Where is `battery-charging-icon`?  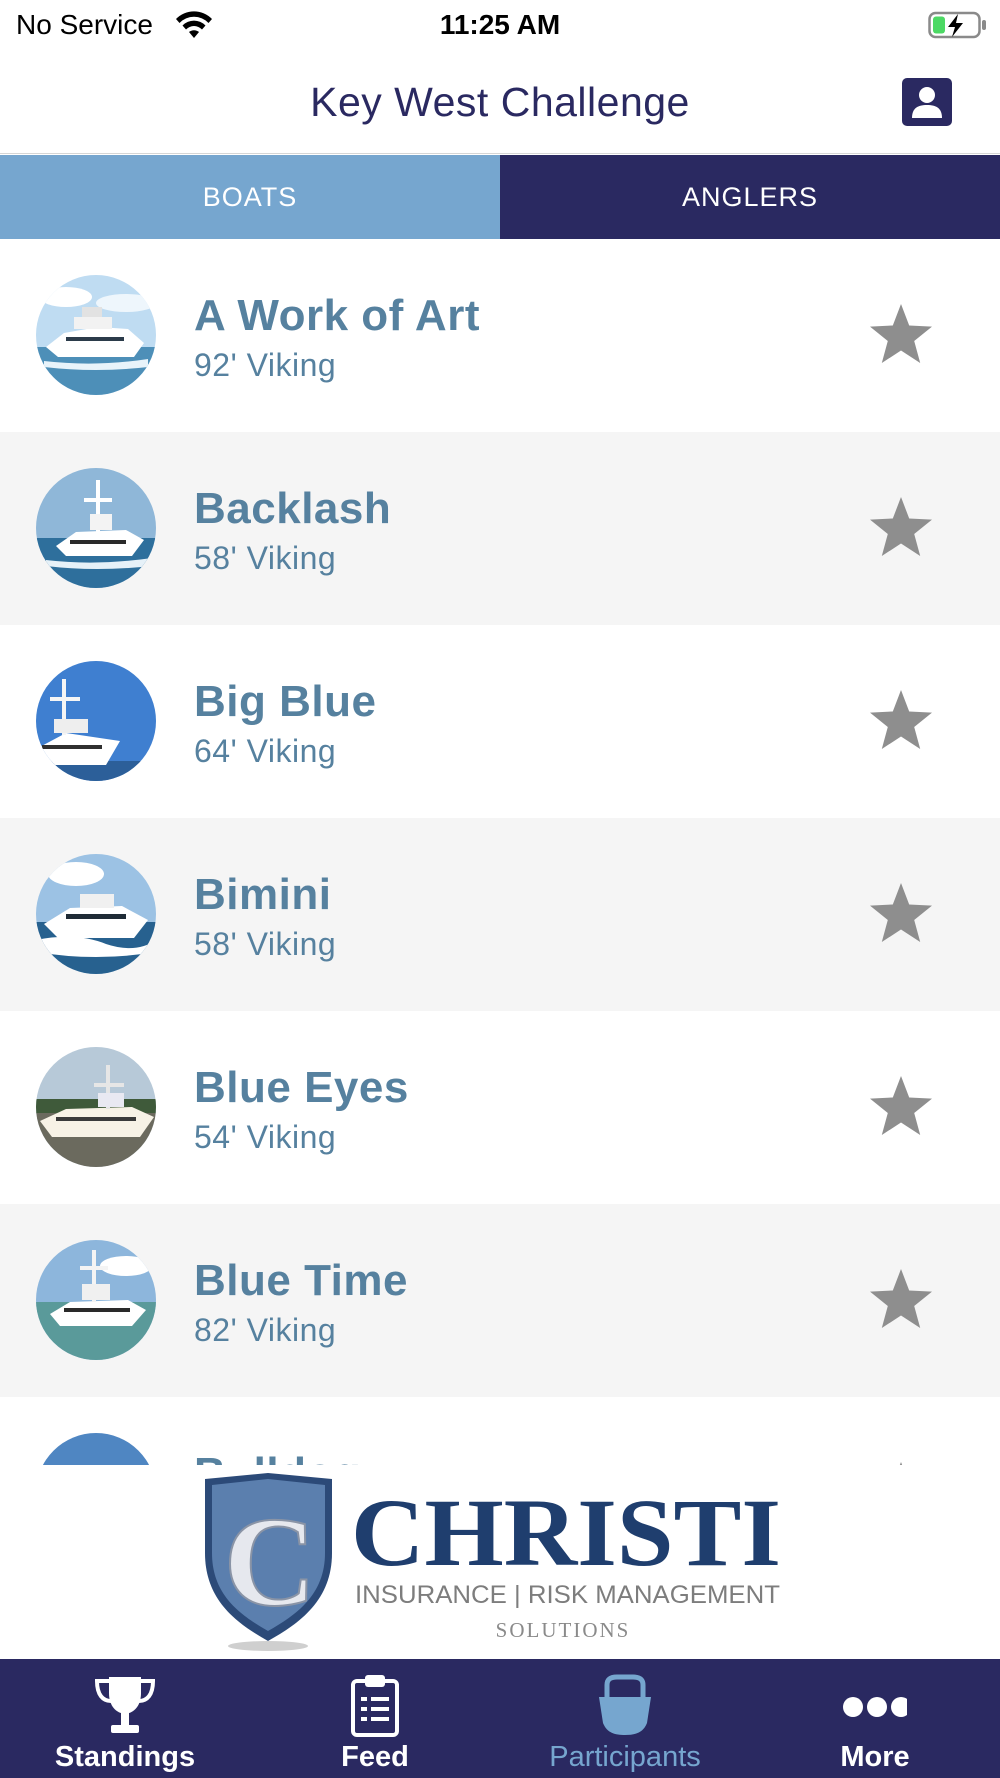 battery-charging-icon is located at coordinates (957, 25).